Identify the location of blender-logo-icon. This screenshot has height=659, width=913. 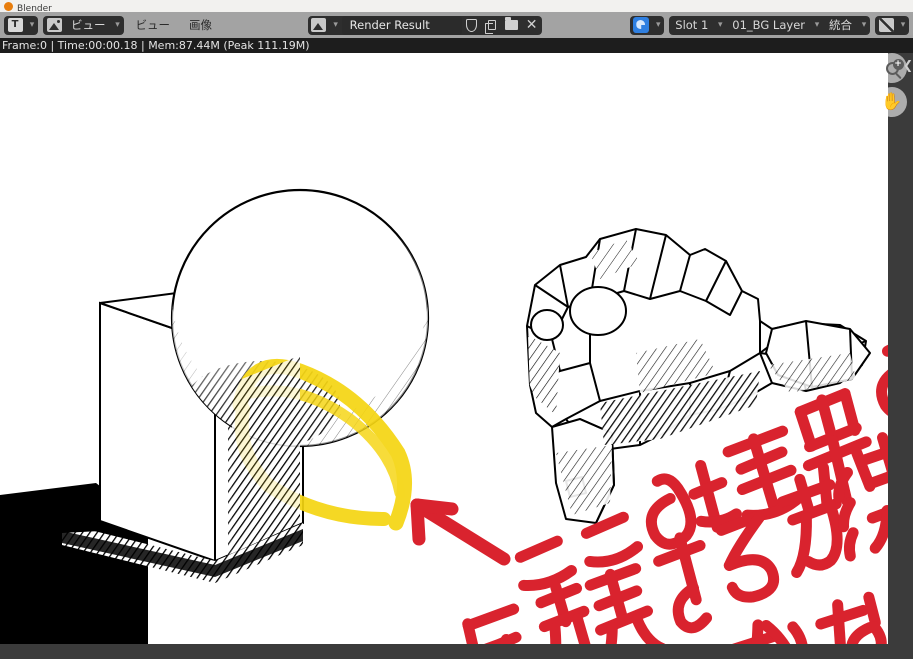
(8, 6).